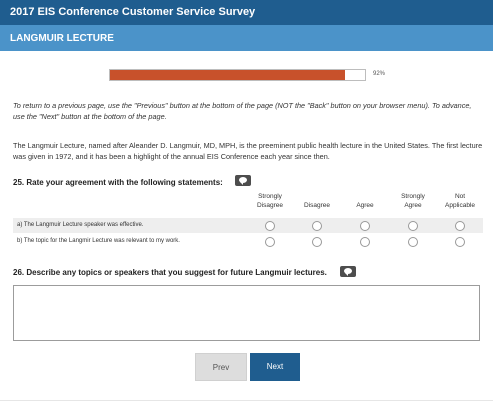  Describe the element at coordinates (221, 367) in the screenshot. I see `prev-button: Prev` at that location.